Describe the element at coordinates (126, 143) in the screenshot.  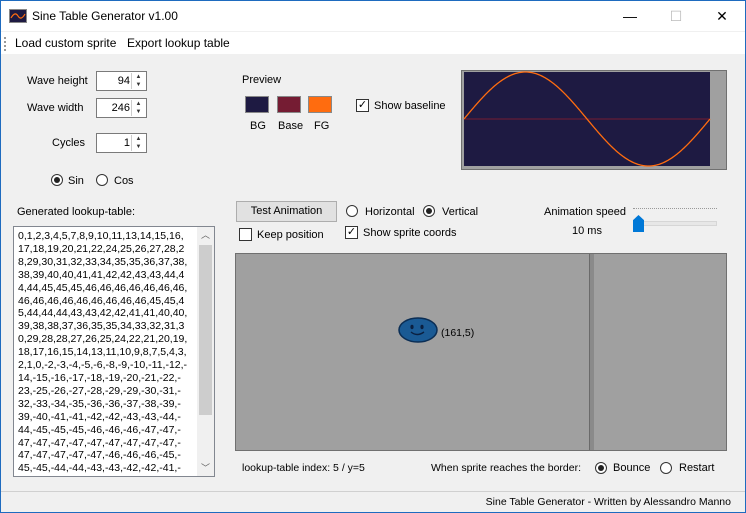
I see `cycles-value: 1` at that location.